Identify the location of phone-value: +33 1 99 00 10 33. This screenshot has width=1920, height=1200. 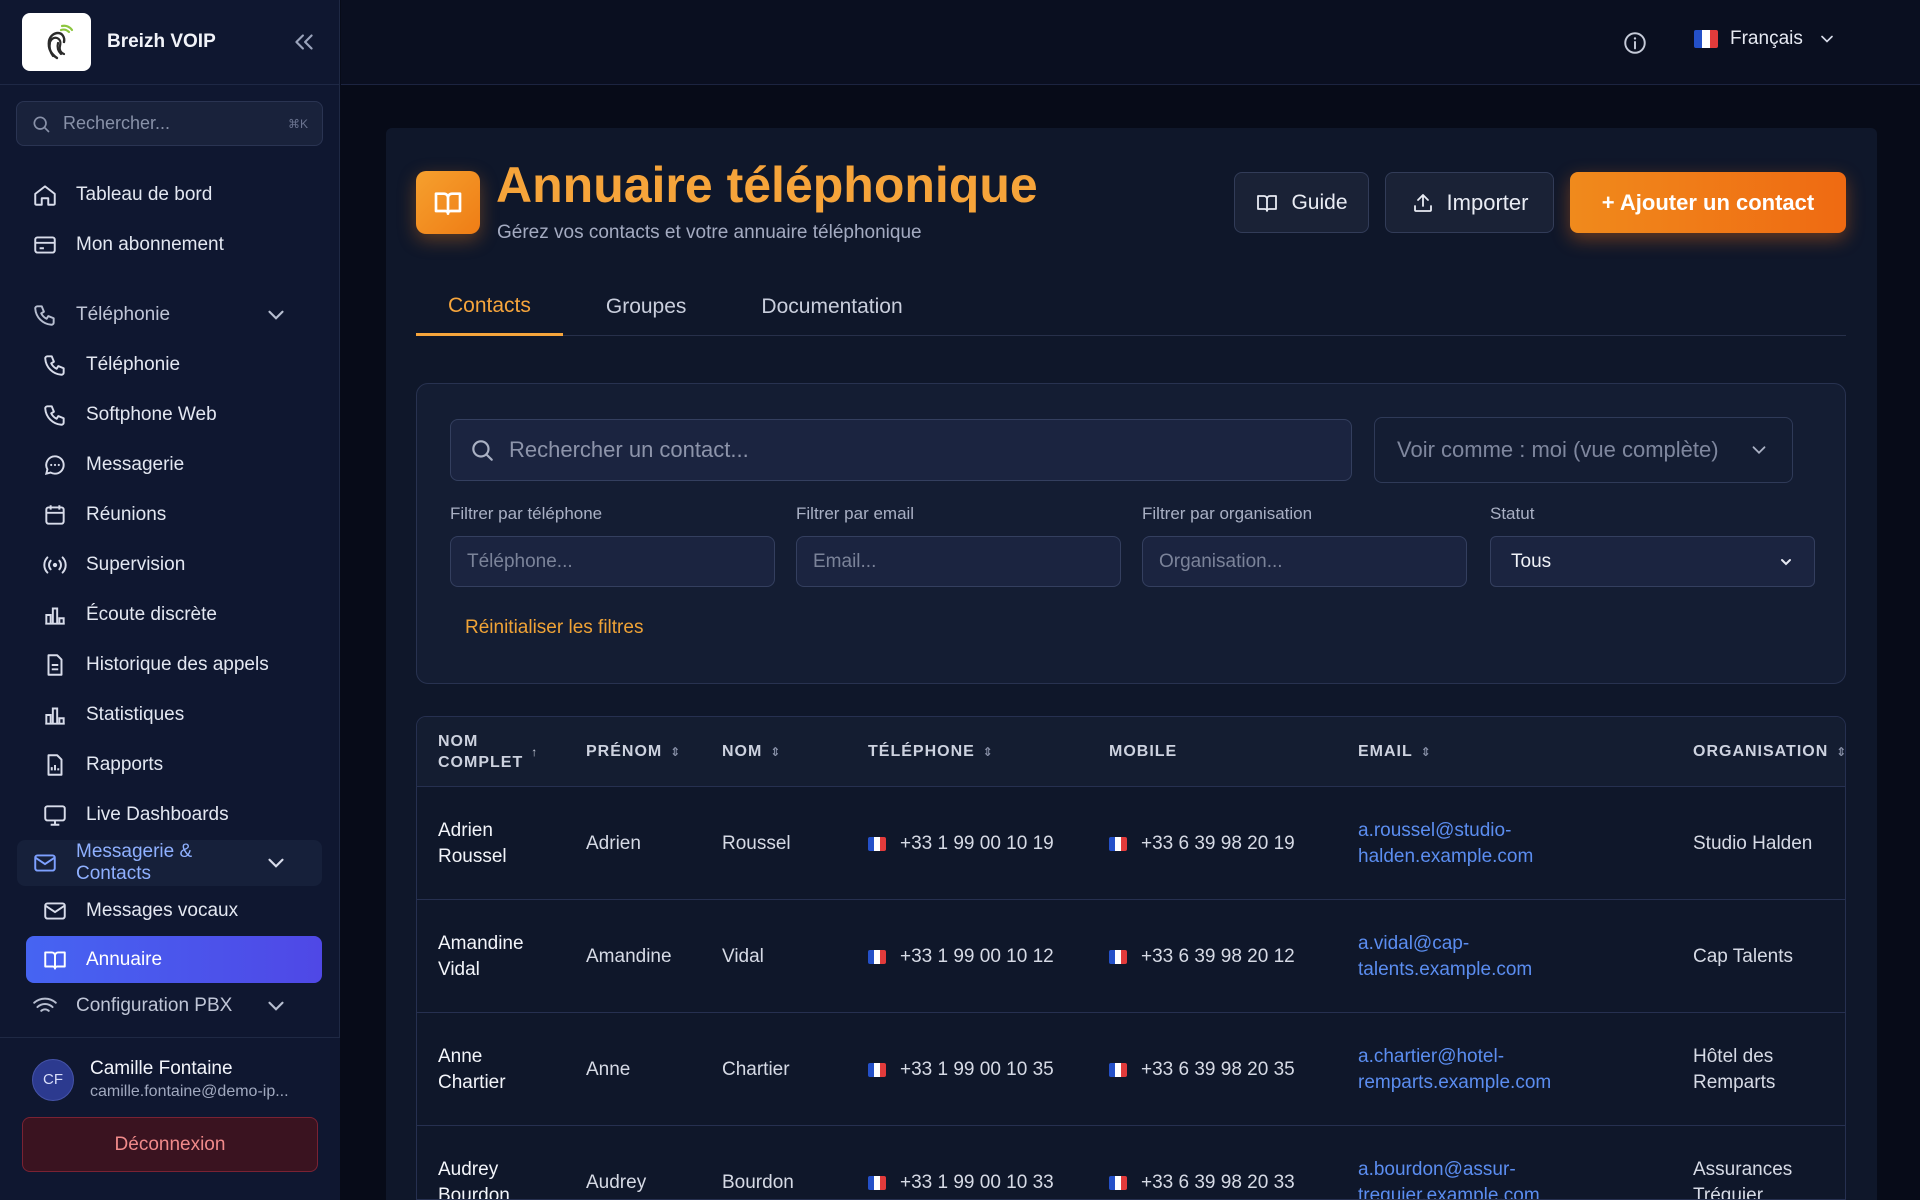
(977, 1182).